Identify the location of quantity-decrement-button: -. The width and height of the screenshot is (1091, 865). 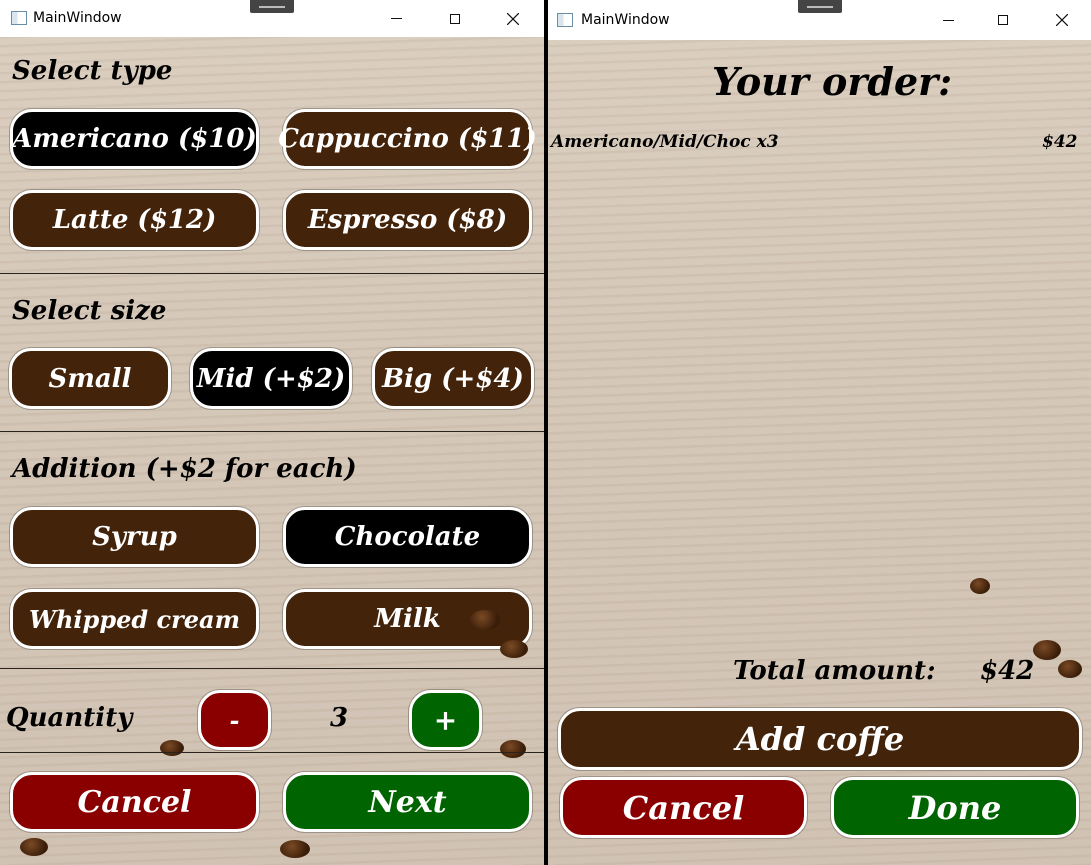
(234, 720).